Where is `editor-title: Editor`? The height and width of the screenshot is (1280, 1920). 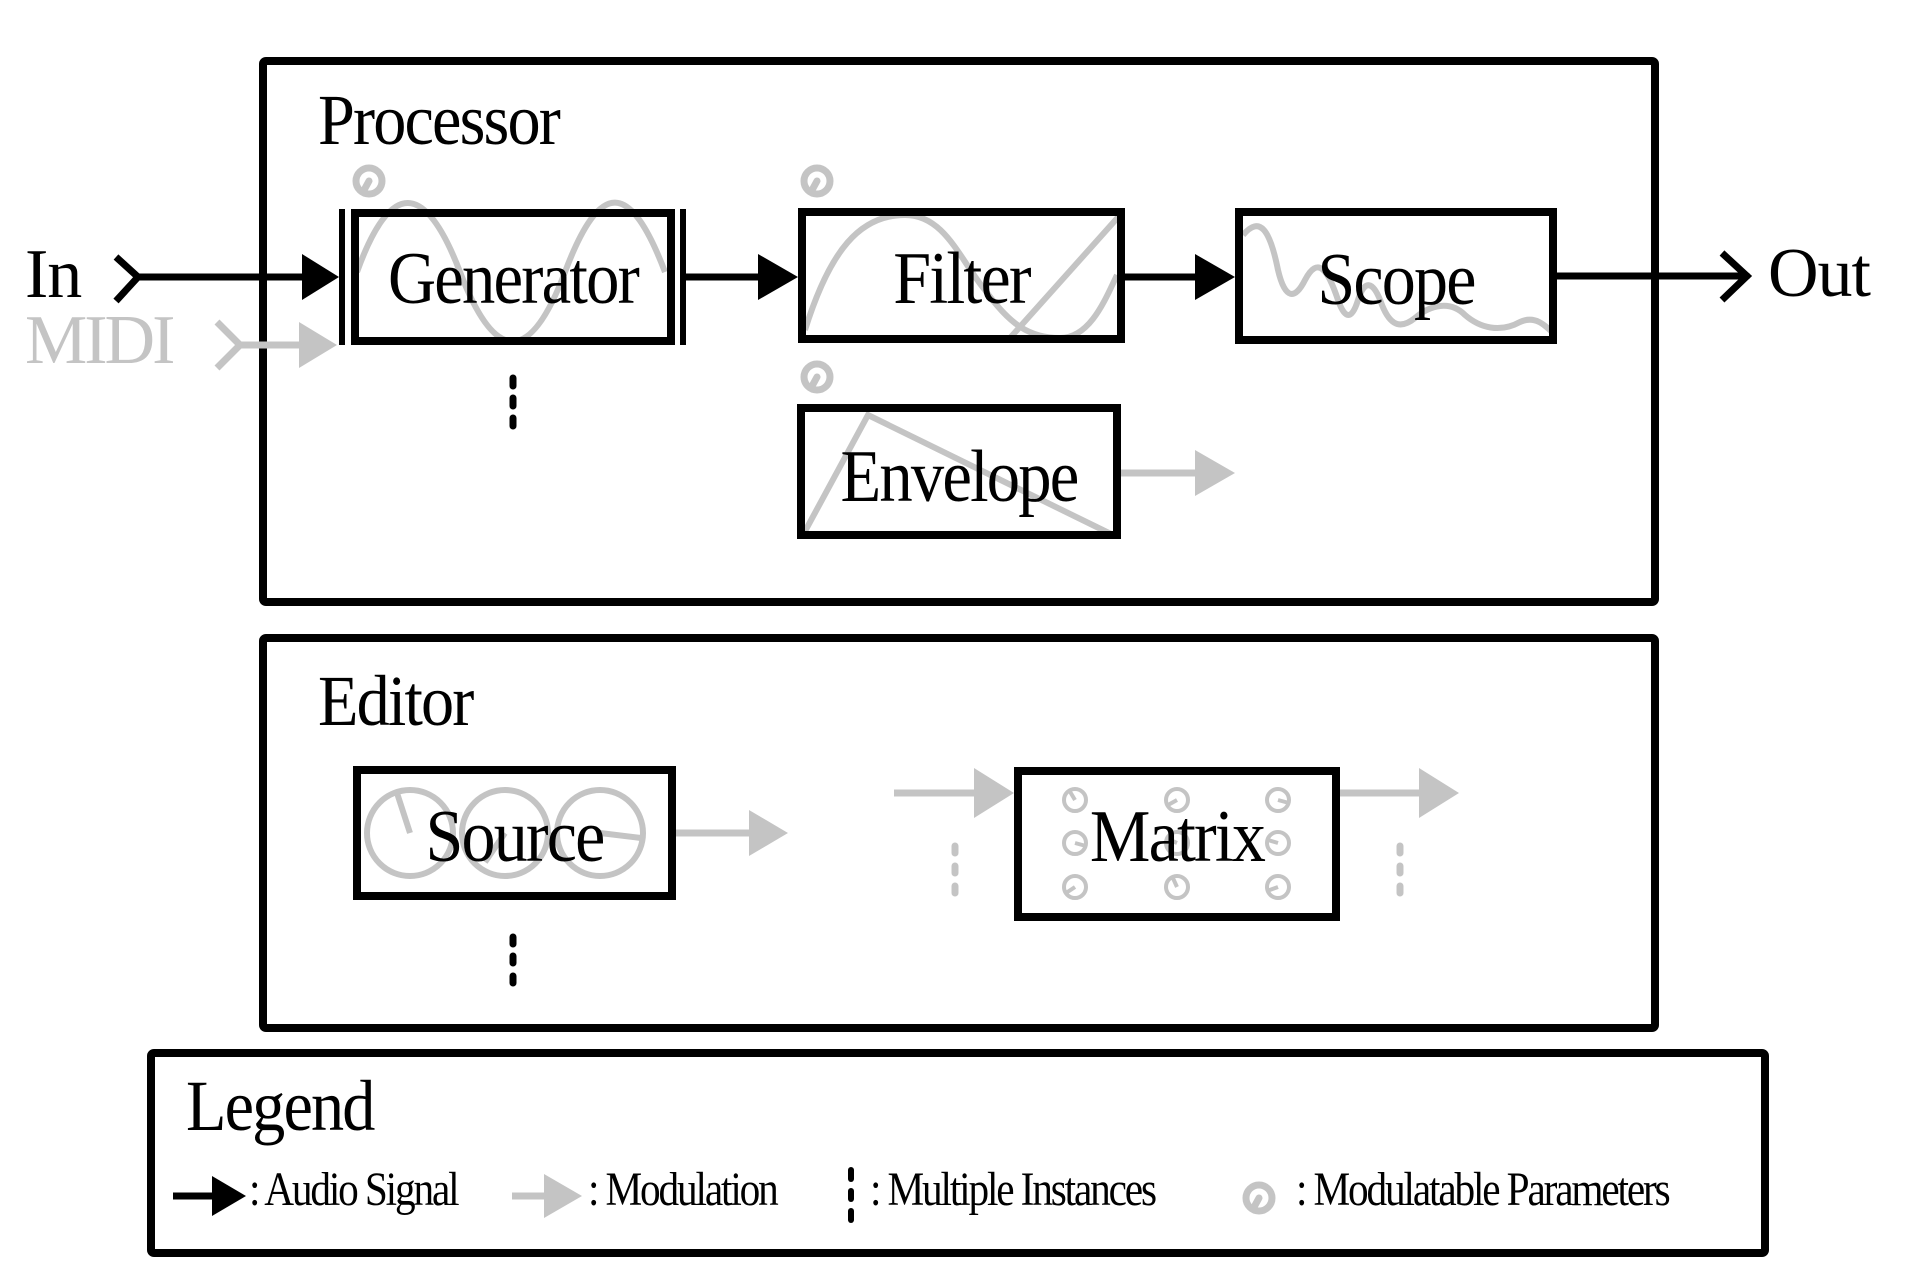 editor-title: Editor is located at coordinates (396, 701).